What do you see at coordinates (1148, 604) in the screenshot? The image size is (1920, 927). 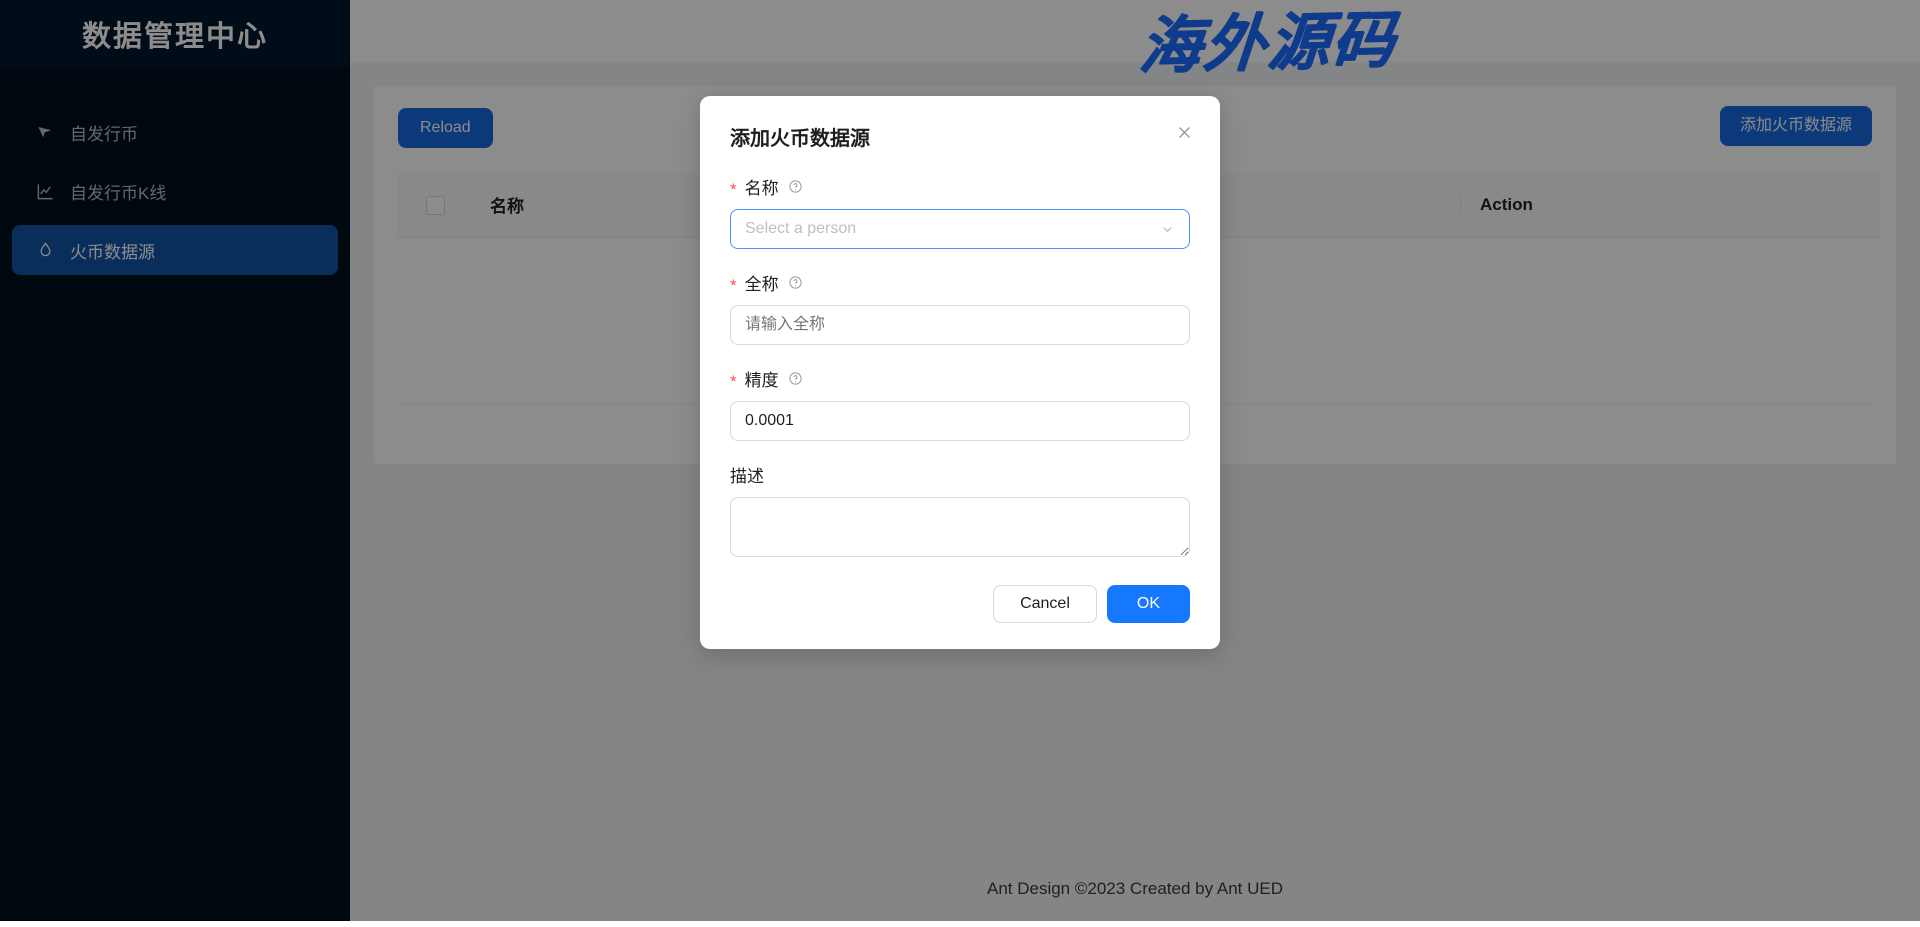 I see `ok-button: OK` at bounding box center [1148, 604].